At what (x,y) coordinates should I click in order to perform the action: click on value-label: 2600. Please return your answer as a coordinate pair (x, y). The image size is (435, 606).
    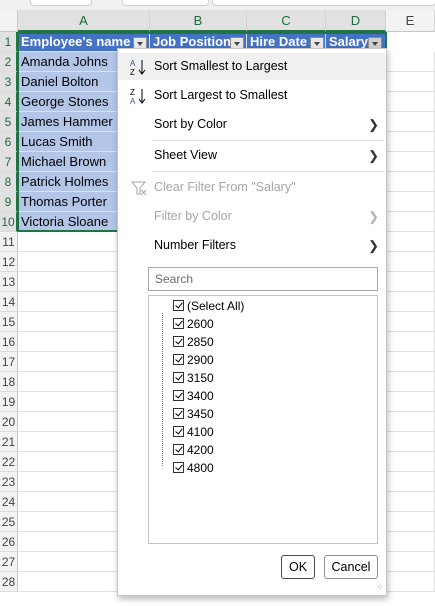
    Looking at the image, I should click on (200, 324).